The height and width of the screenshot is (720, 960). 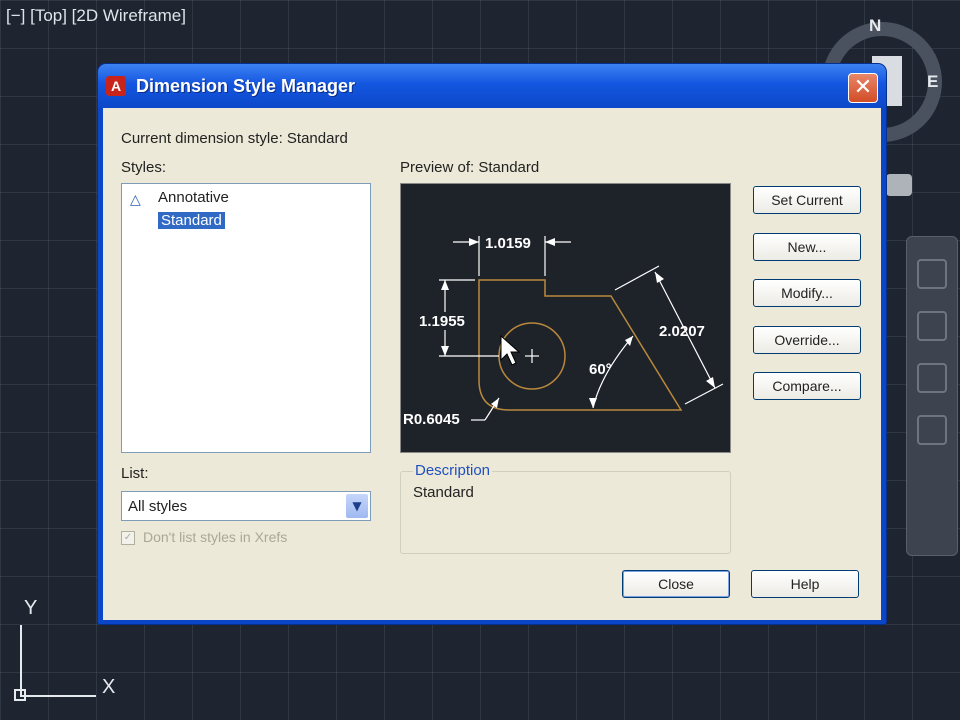 What do you see at coordinates (442, 321) in the screenshot?
I see `dim-left-text: 1.1955` at bounding box center [442, 321].